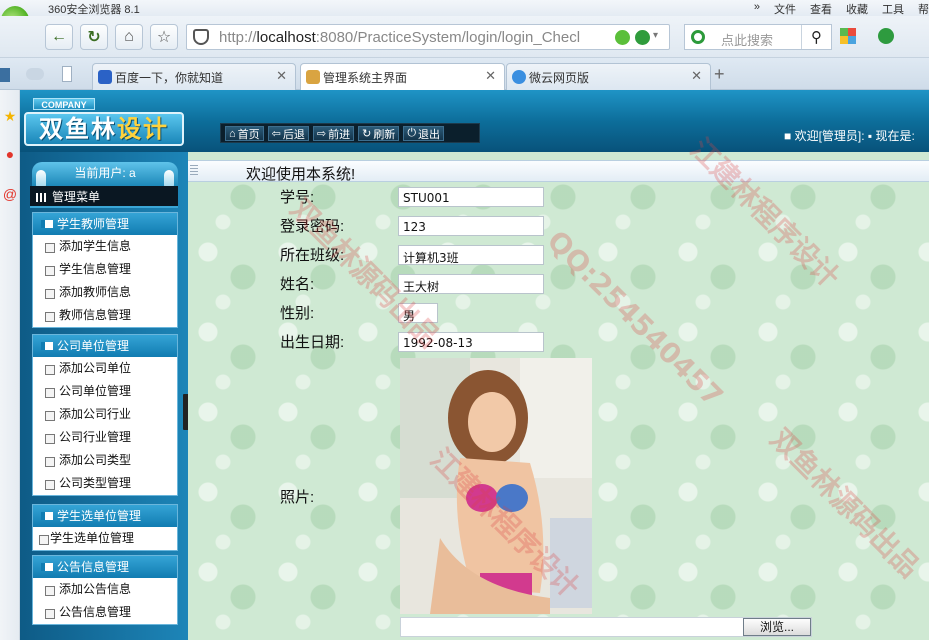 This screenshot has height=640, width=929. I want to click on back-icon: ⇦, so click(276, 134).